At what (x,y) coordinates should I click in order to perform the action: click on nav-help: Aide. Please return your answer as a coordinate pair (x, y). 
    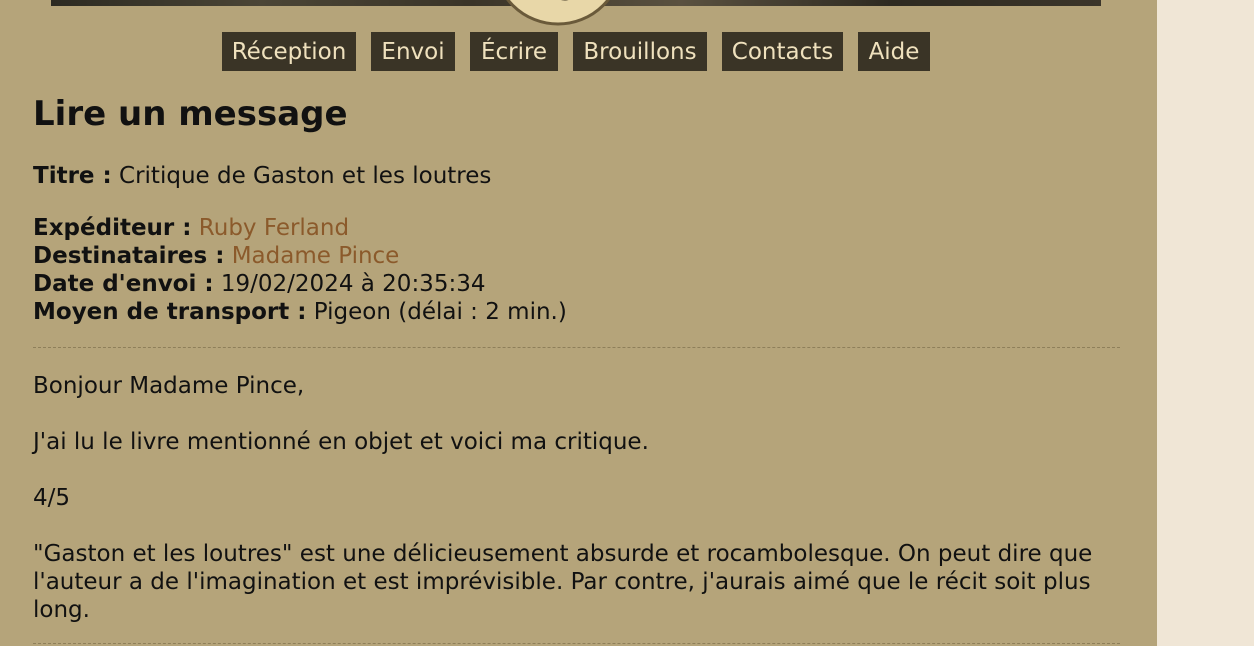
    Looking at the image, I should click on (894, 51).